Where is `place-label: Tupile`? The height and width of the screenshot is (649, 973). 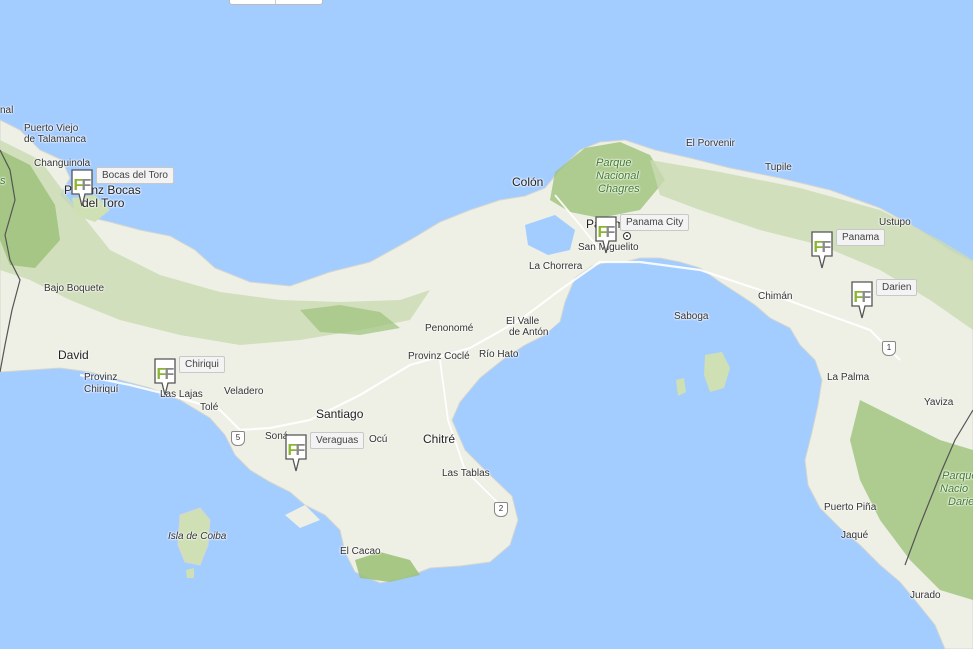 place-label: Tupile is located at coordinates (778, 167).